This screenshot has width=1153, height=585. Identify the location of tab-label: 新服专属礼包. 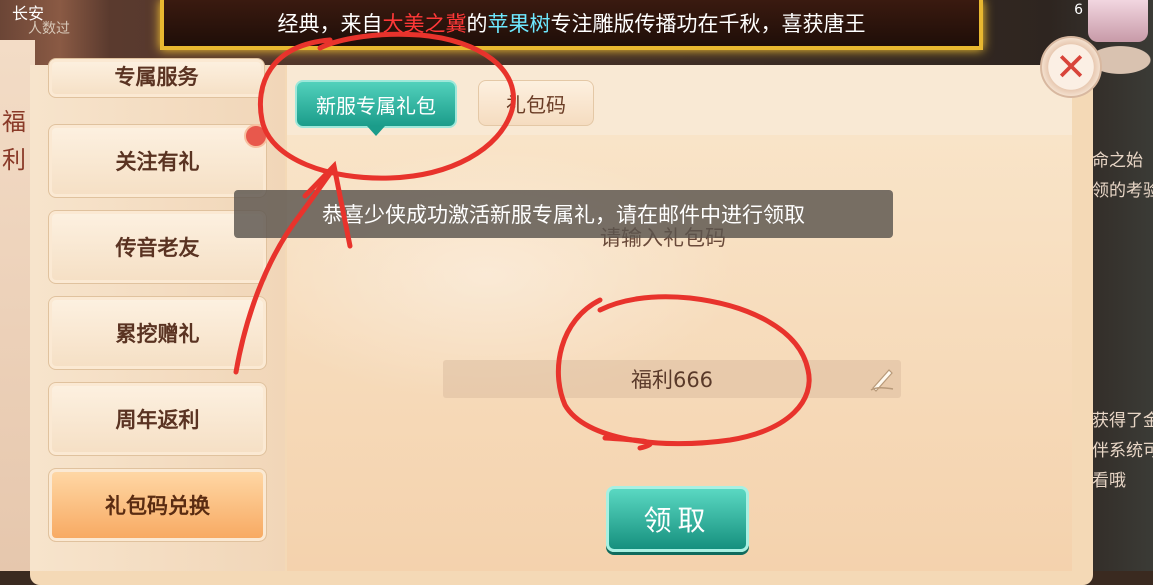
(376, 105).